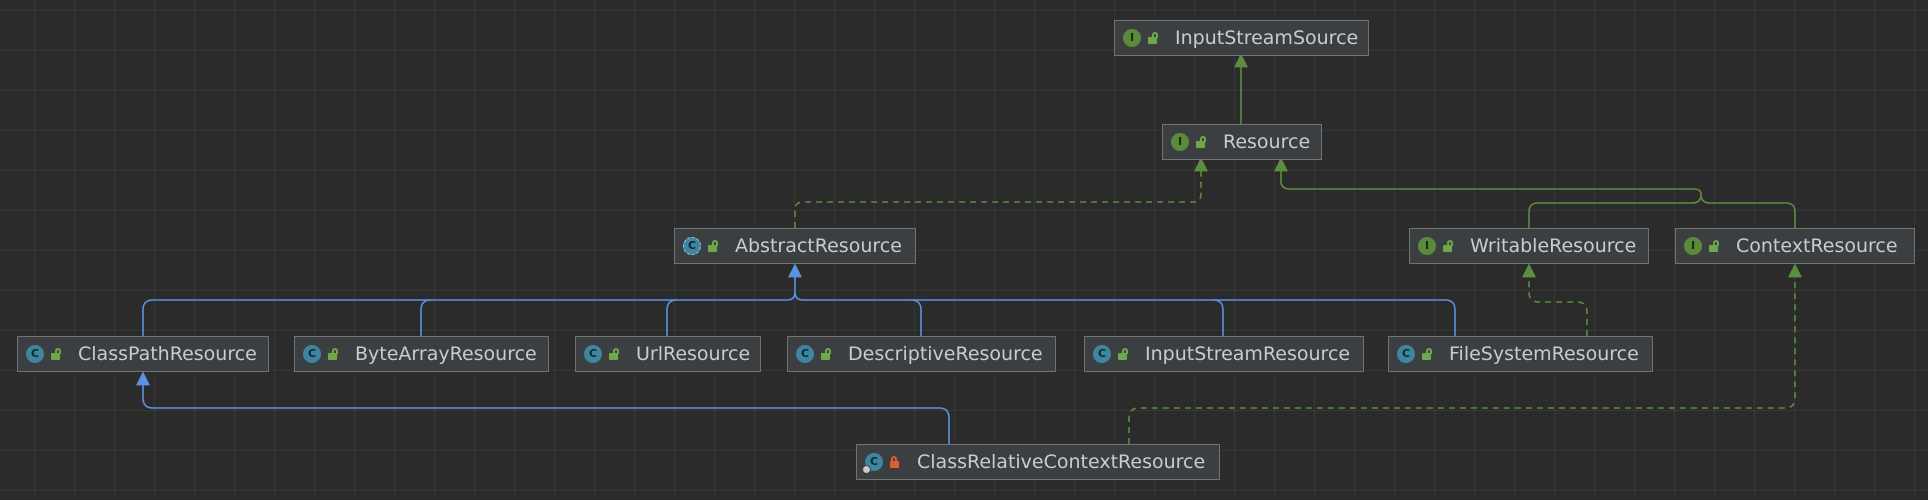 The image size is (1928, 500). Describe the element at coordinates (895, 462) in the screenshot. I see `private-lock-icon` at that location.